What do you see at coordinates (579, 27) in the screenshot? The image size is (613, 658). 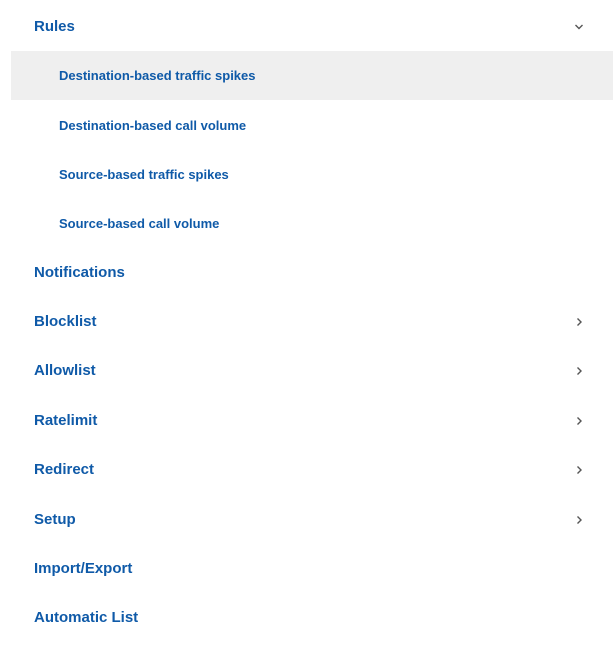 I see `chevron-down-icon` at bounding box center [579, 27].